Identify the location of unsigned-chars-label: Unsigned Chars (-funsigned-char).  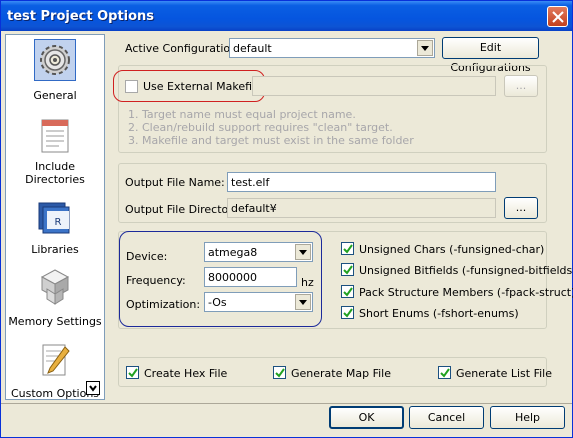
(452, 249).